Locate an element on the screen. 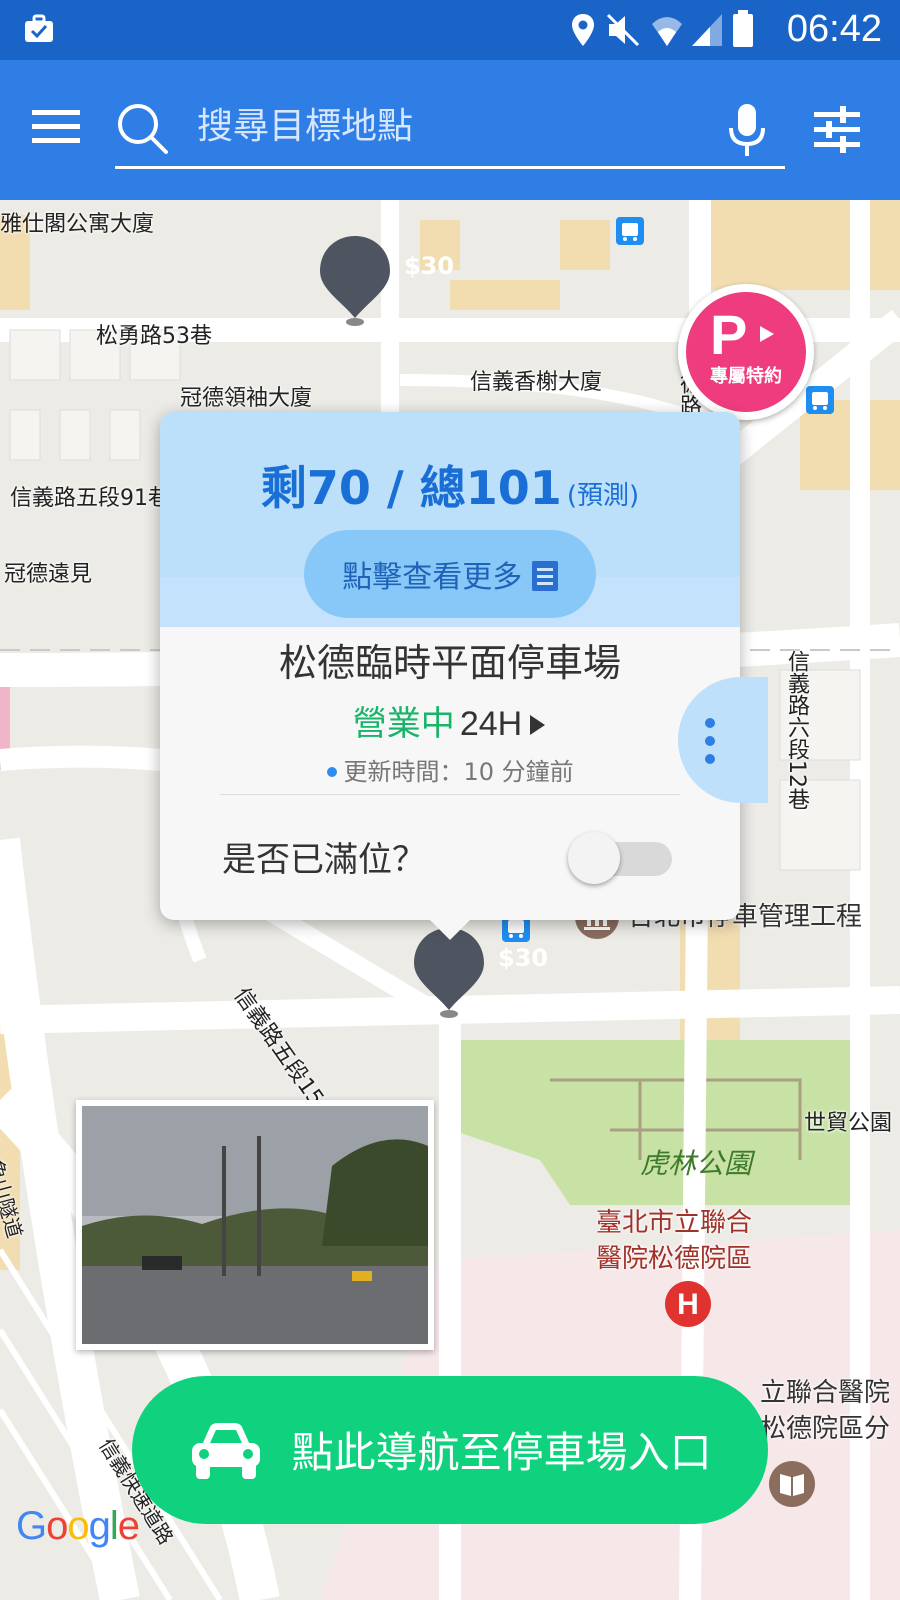 This screenshot has width=900, height=1600. reservation-label: 專屬特約 is located at coordinates (746, 376).